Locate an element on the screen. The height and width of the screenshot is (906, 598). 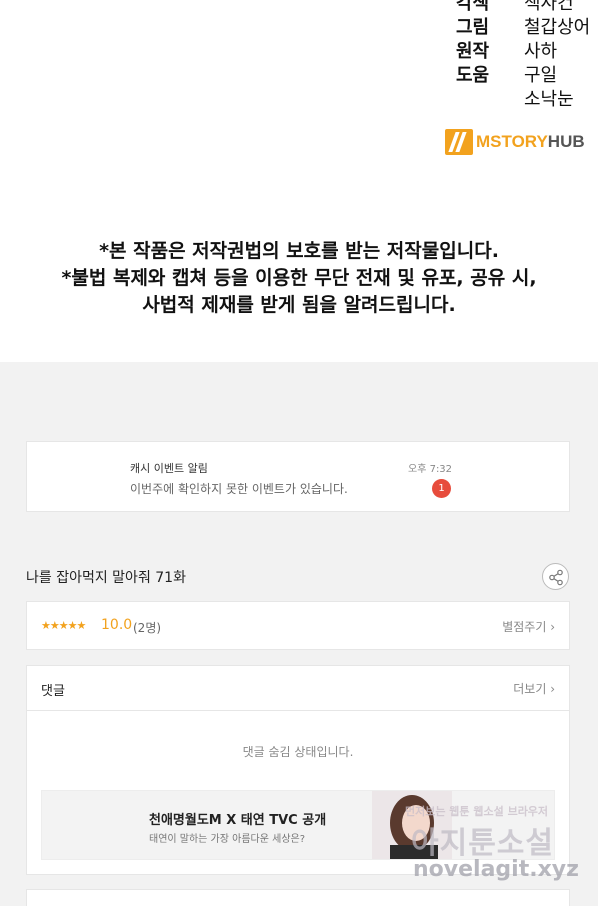
notice-line: *불법 복제와 캡쳐 등을 이용한 무단 전재 및 유포, 공유 시, is located at coordinates (299, 278).